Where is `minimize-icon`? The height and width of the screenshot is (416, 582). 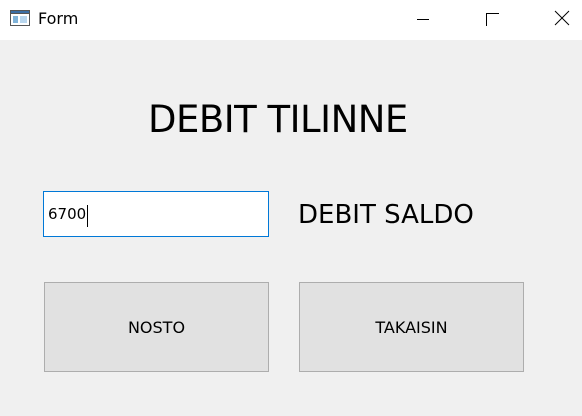 minimize-icon is located at coordinates (423, 20).